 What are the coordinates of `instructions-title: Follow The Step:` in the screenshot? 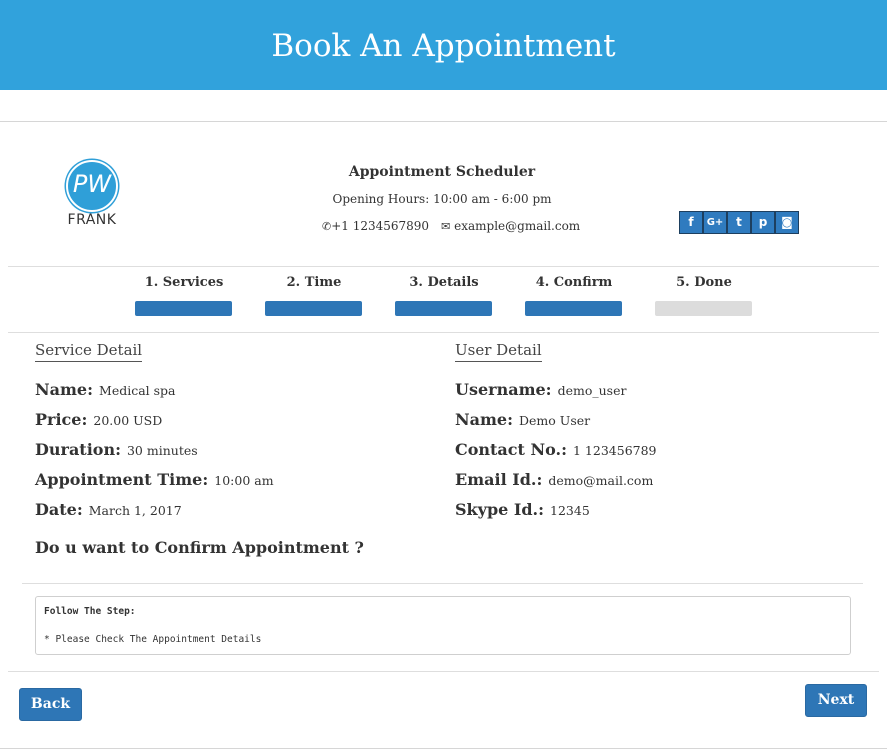 It's located at (90, 611).